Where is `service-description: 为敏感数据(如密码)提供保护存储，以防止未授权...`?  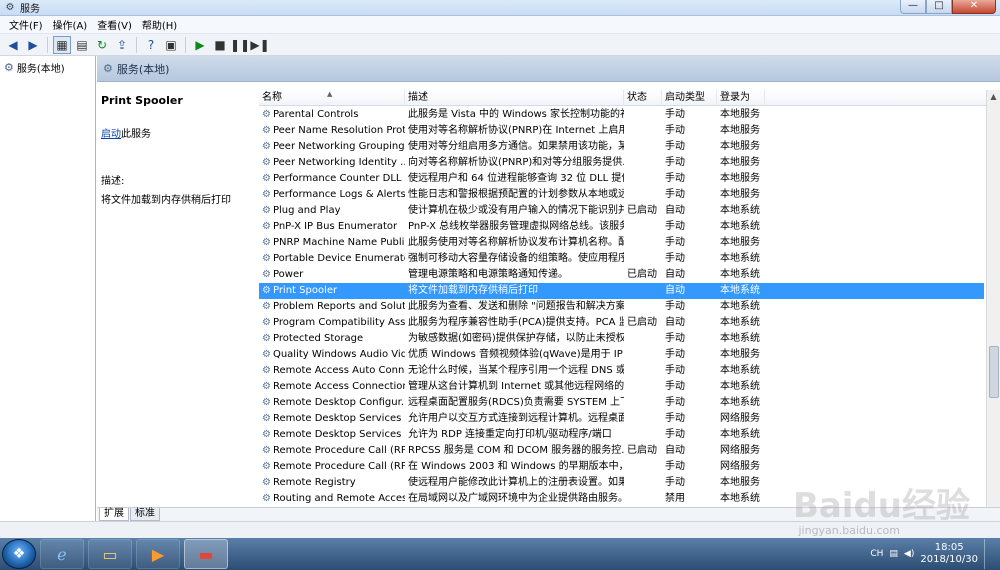
service-description: 为敏感数据(如密码)提供保护存储，以防止未授权... is located at coordinates (516, 338).